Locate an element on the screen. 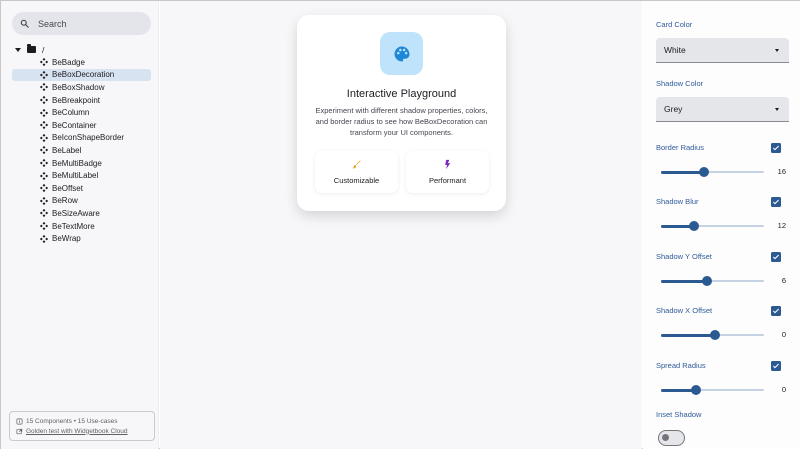 The height and width of the screenshot is (449, 800). search-input: Search is located at coordinates (81, 23).